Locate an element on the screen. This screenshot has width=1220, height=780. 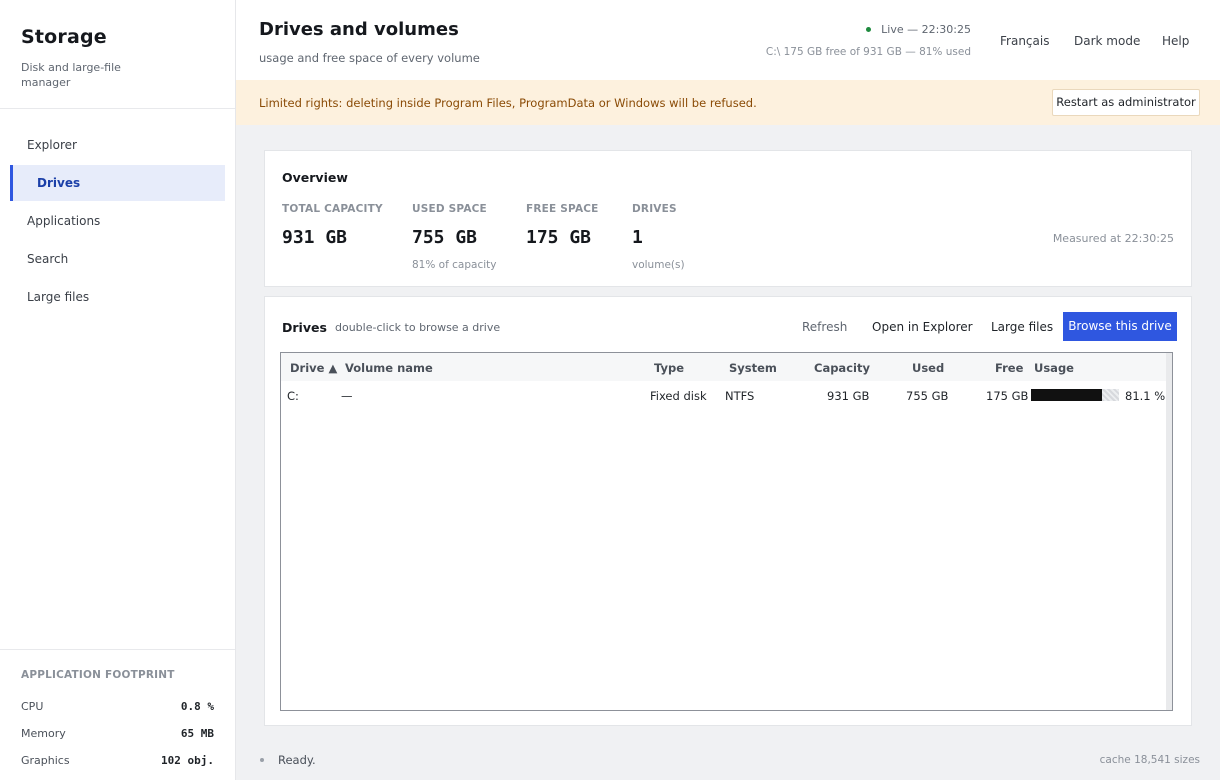
page-subtitle: usage and free space of every volume is located at coordinates (369, 58).